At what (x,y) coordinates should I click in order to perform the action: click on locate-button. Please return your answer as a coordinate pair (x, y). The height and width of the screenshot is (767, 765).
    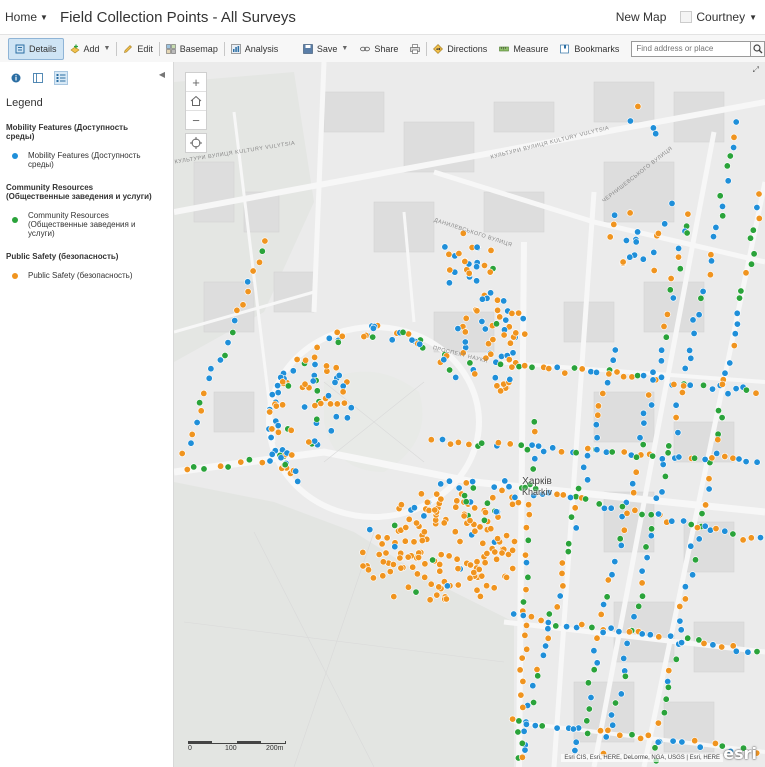
    Looking at the image, I should click on (196, 143).